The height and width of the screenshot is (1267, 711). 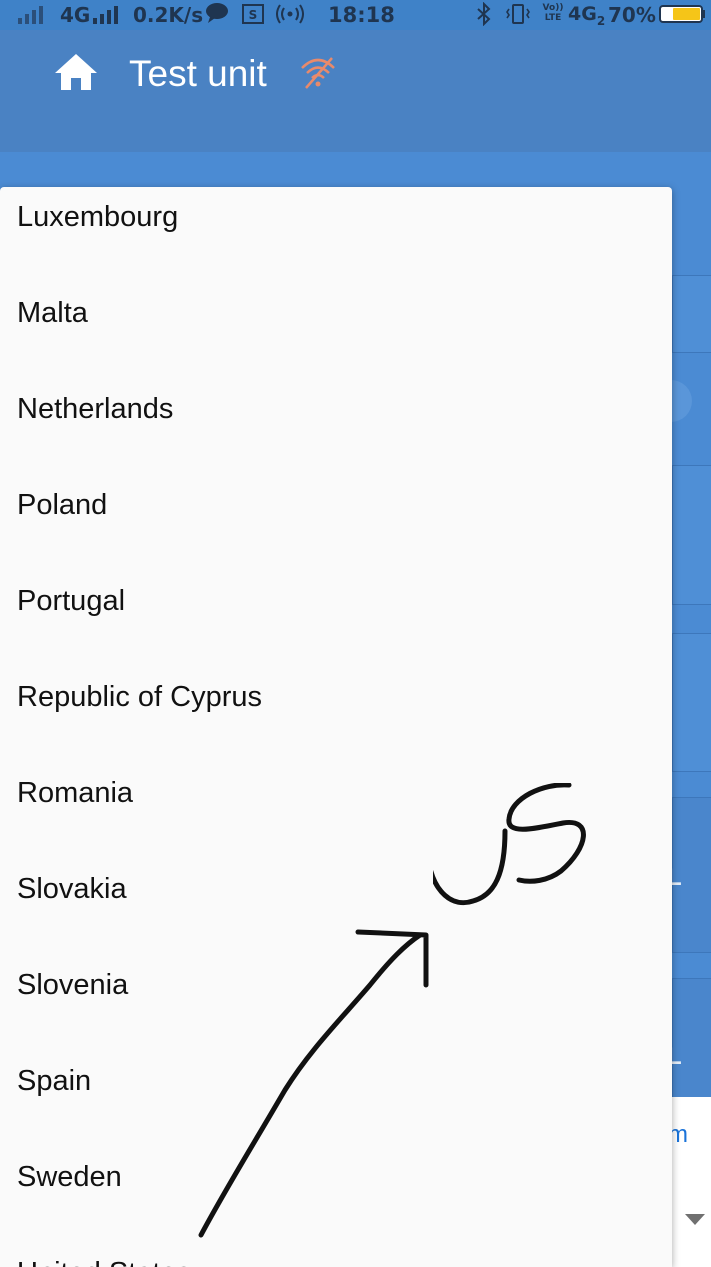 I want to click on dropdown-option: Slovakia, so click(x=72, y=889).